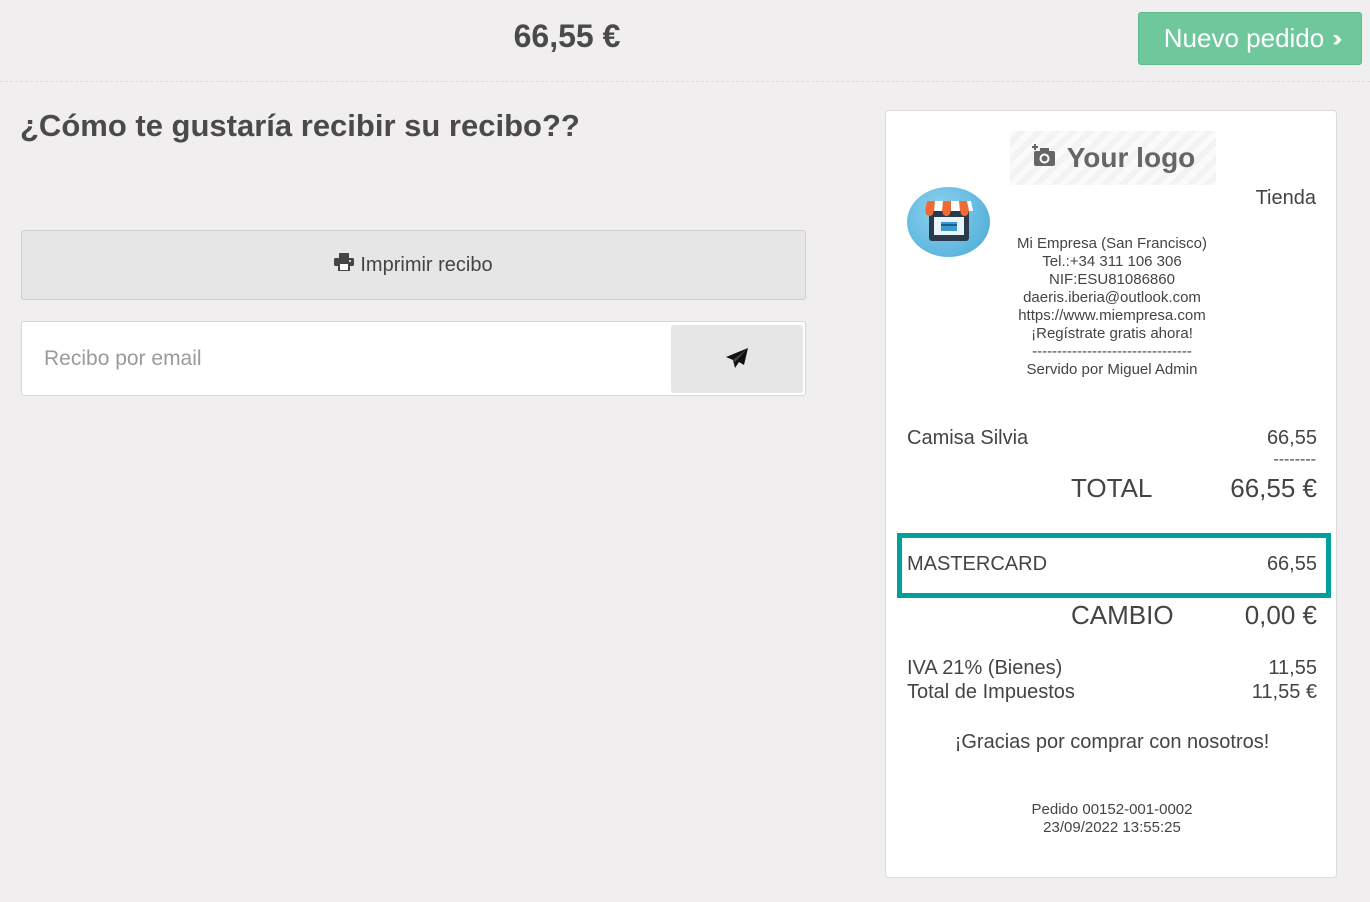 The width and height of the screenshot is (1370, 902). I want to click on thanks-message: ¡Gracias por comprar con nosotros!, so click(1112, 742).